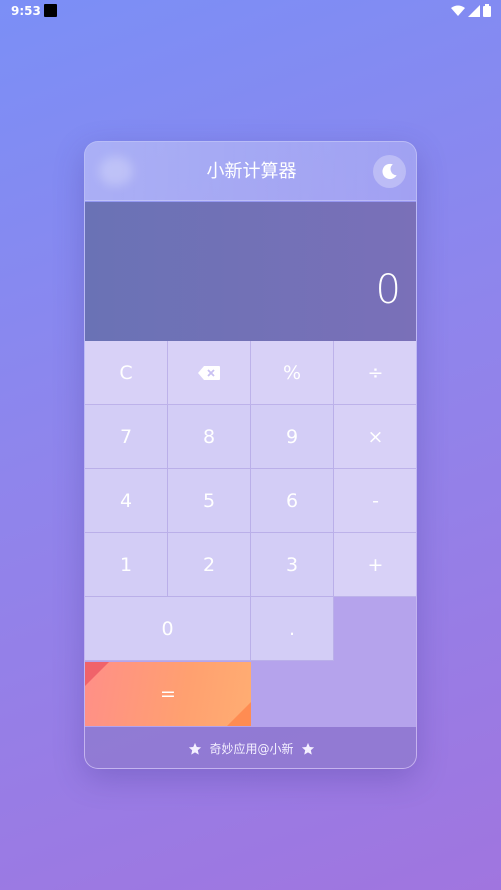 This screenshot has width=501, height=890. Describe the element at coordinates (375, 501) in the screenshot. I see `minus-button: -` at that location.